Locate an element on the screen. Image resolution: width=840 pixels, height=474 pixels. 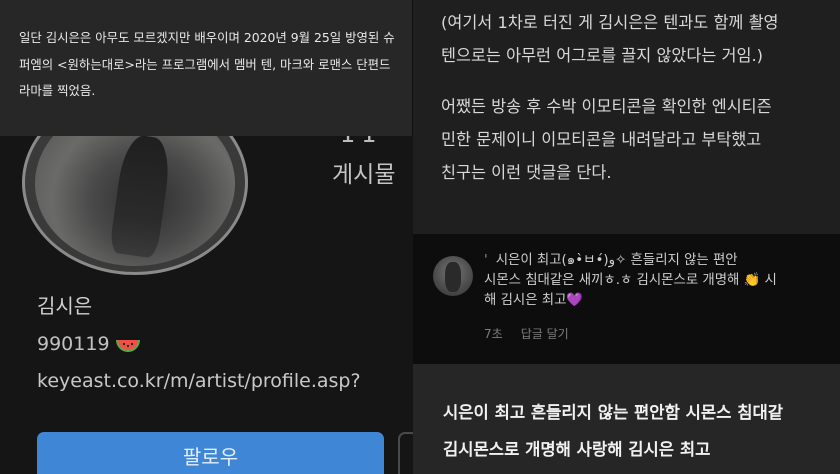
profile-bio-text: 990119 is located at coordinates (73, 344).